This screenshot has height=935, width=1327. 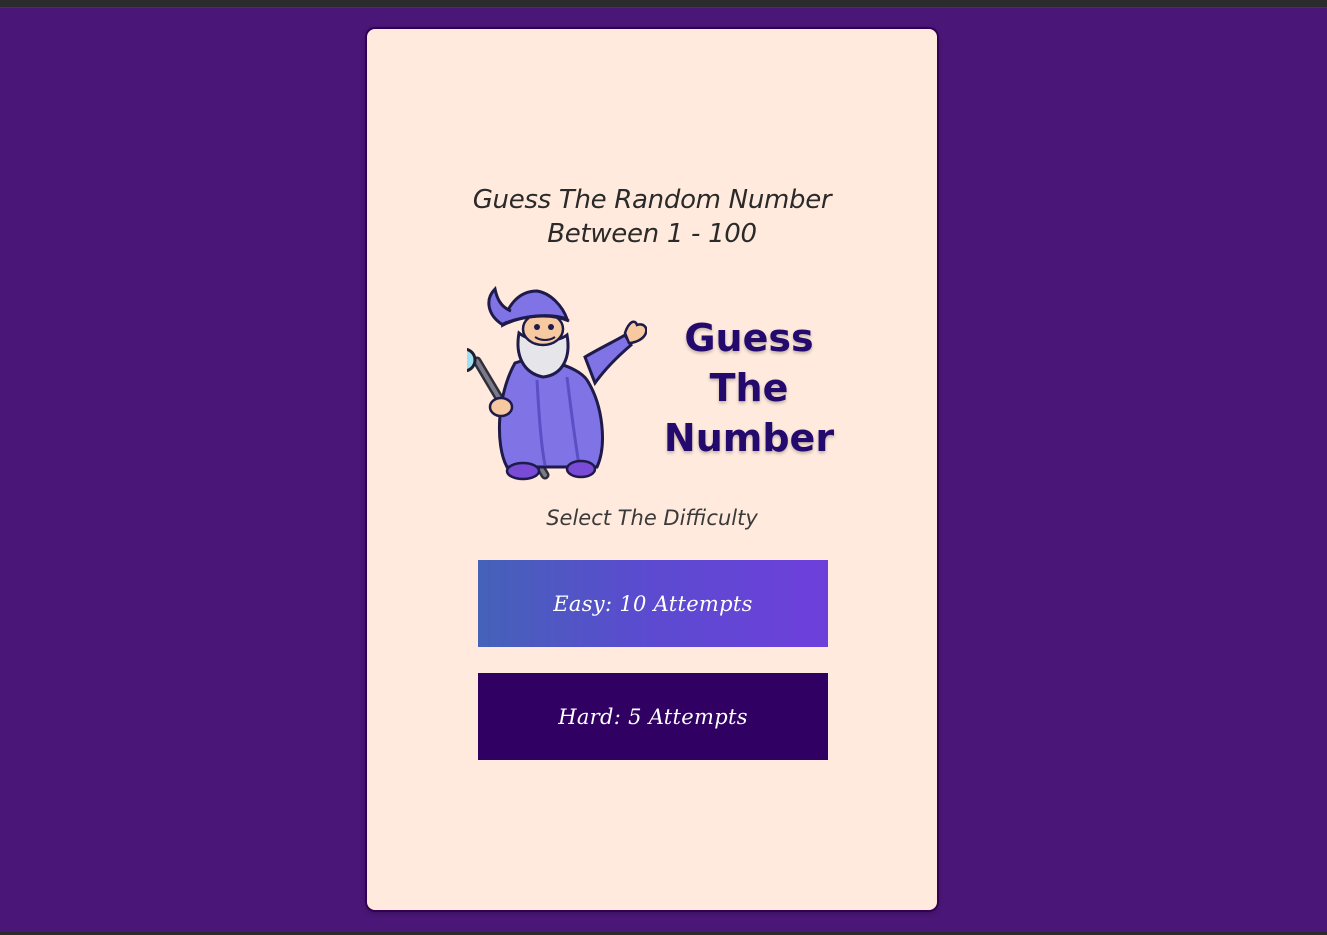 I want to click on wizard-mascot-icon, so click(x=557, y=383).